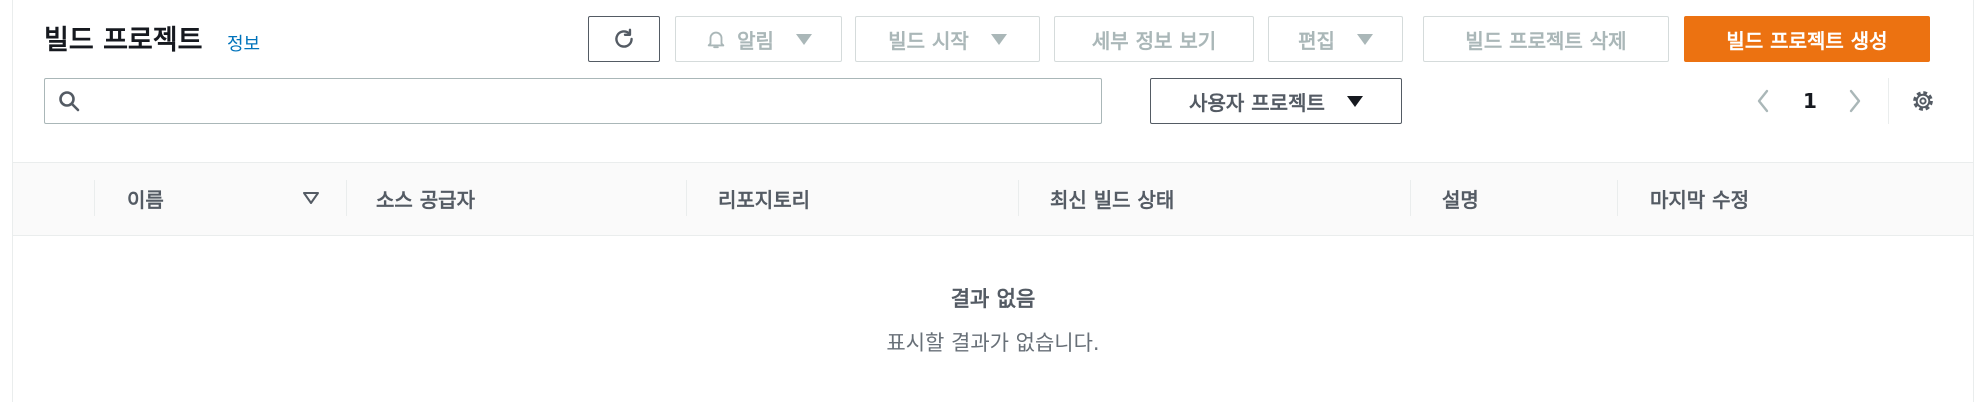 Image resolution: width=1975 pixels, height=402 pixels. What do you see at coordinates (1855, 101) in the screenshot?
I see `chevron-right-icon` at bounding box center [1855, 101].